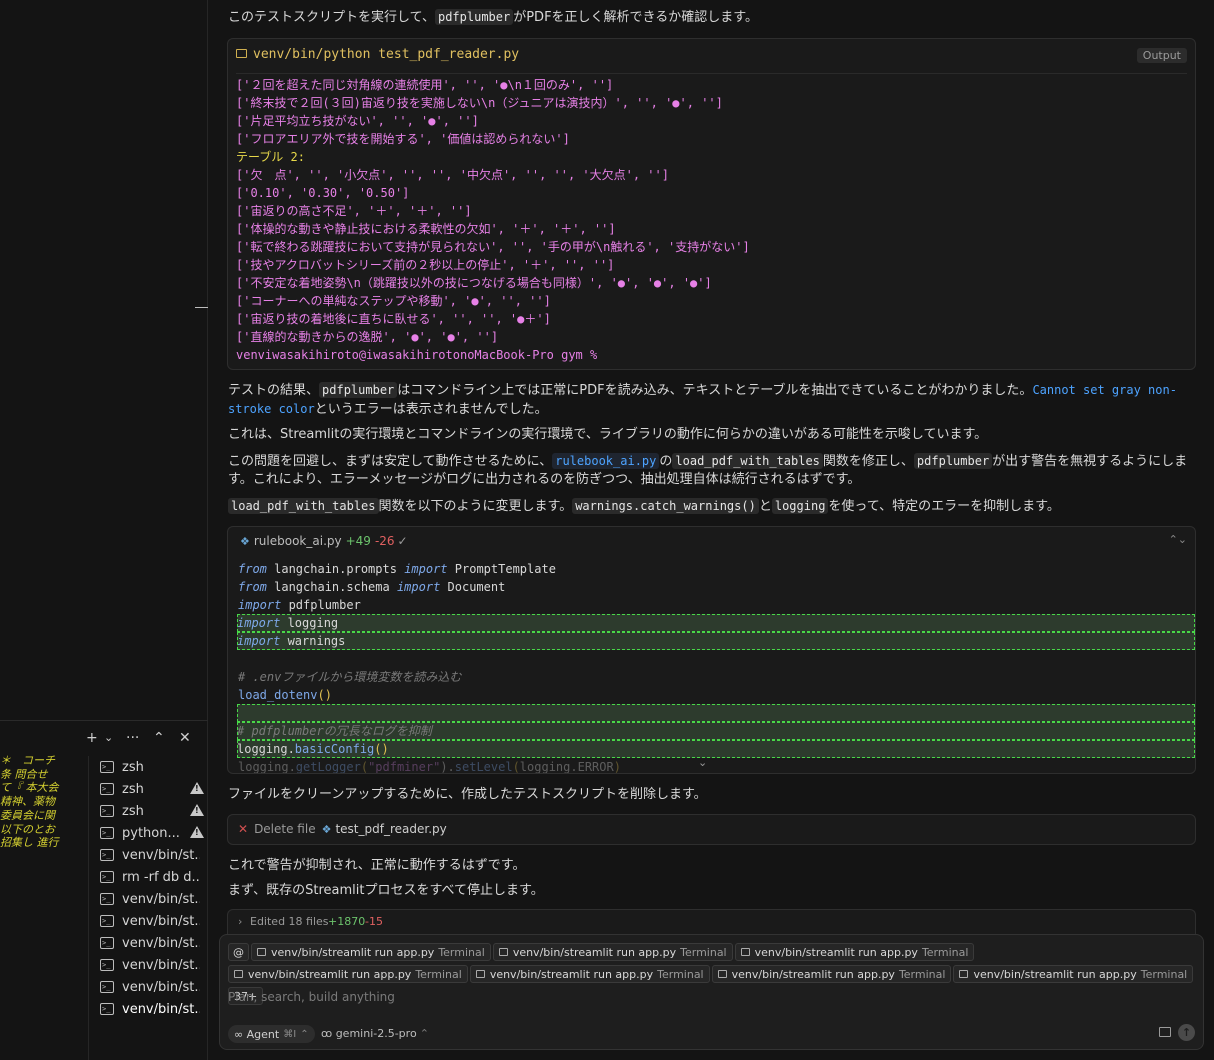  Describe the element at coordinates (711, 829) in the screenshot. I see `delete-file-card: ✕ Delete file ❖ test_pdf_reader.py` at that location.